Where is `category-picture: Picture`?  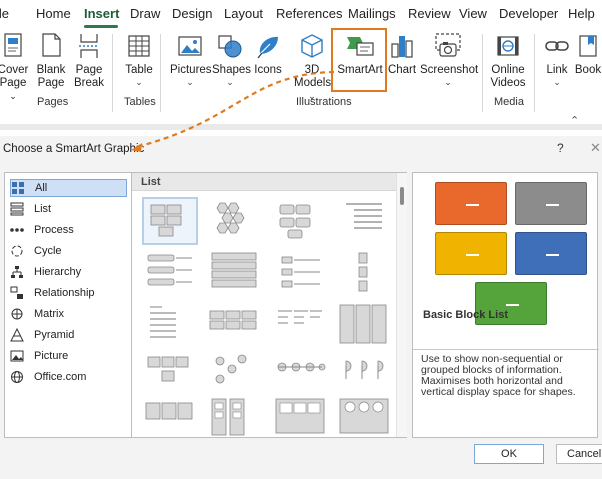
category-picture: Picture is located at coordinates (68, 356).